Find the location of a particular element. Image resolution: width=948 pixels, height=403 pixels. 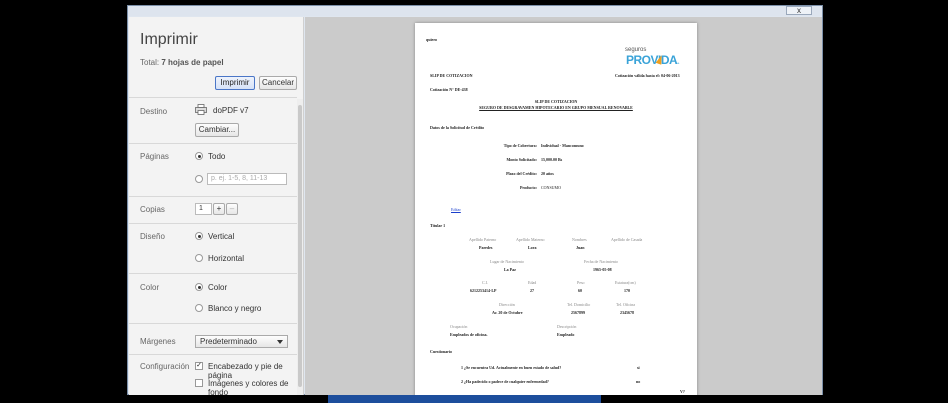

margins-value: Predeterminado is located at coordinates (228, 341).